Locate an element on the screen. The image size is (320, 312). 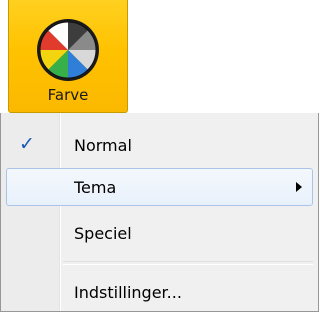
menu-item-speciel: Speciel is located at coordinates (159, 233).